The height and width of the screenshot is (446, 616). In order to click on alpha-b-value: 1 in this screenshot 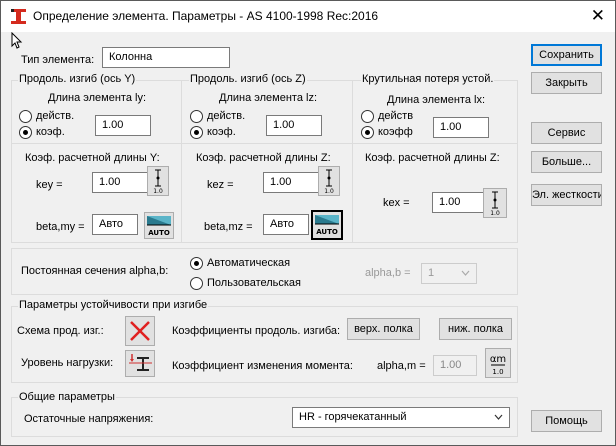, I will do `click(431, 273)`.